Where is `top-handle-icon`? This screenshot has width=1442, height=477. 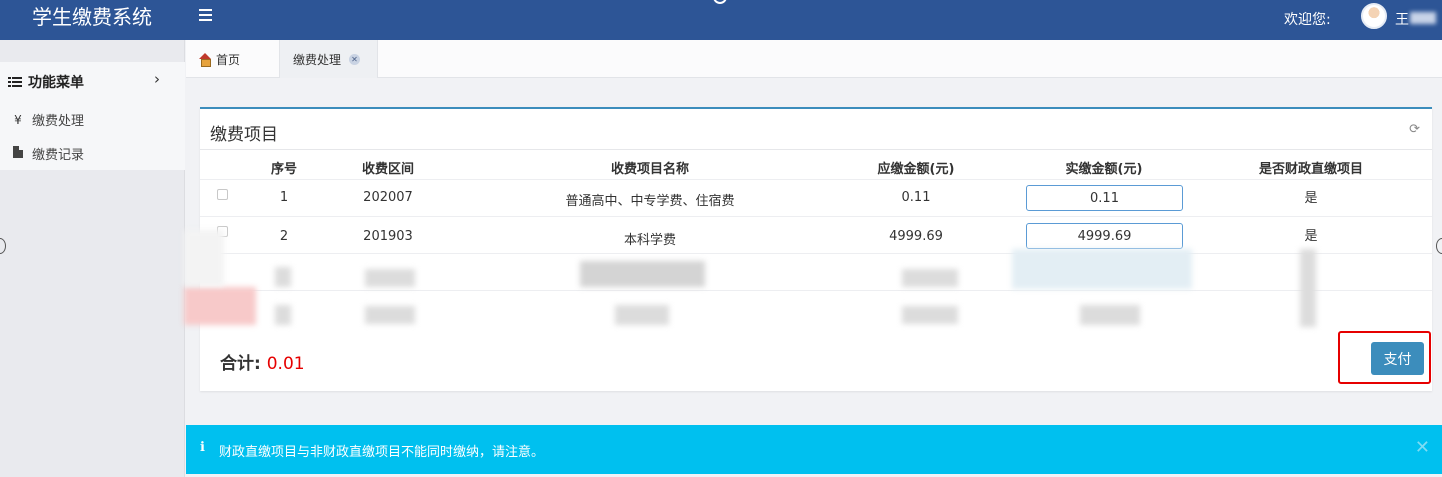 top-handle-icon is located at coordinates (720, 2).